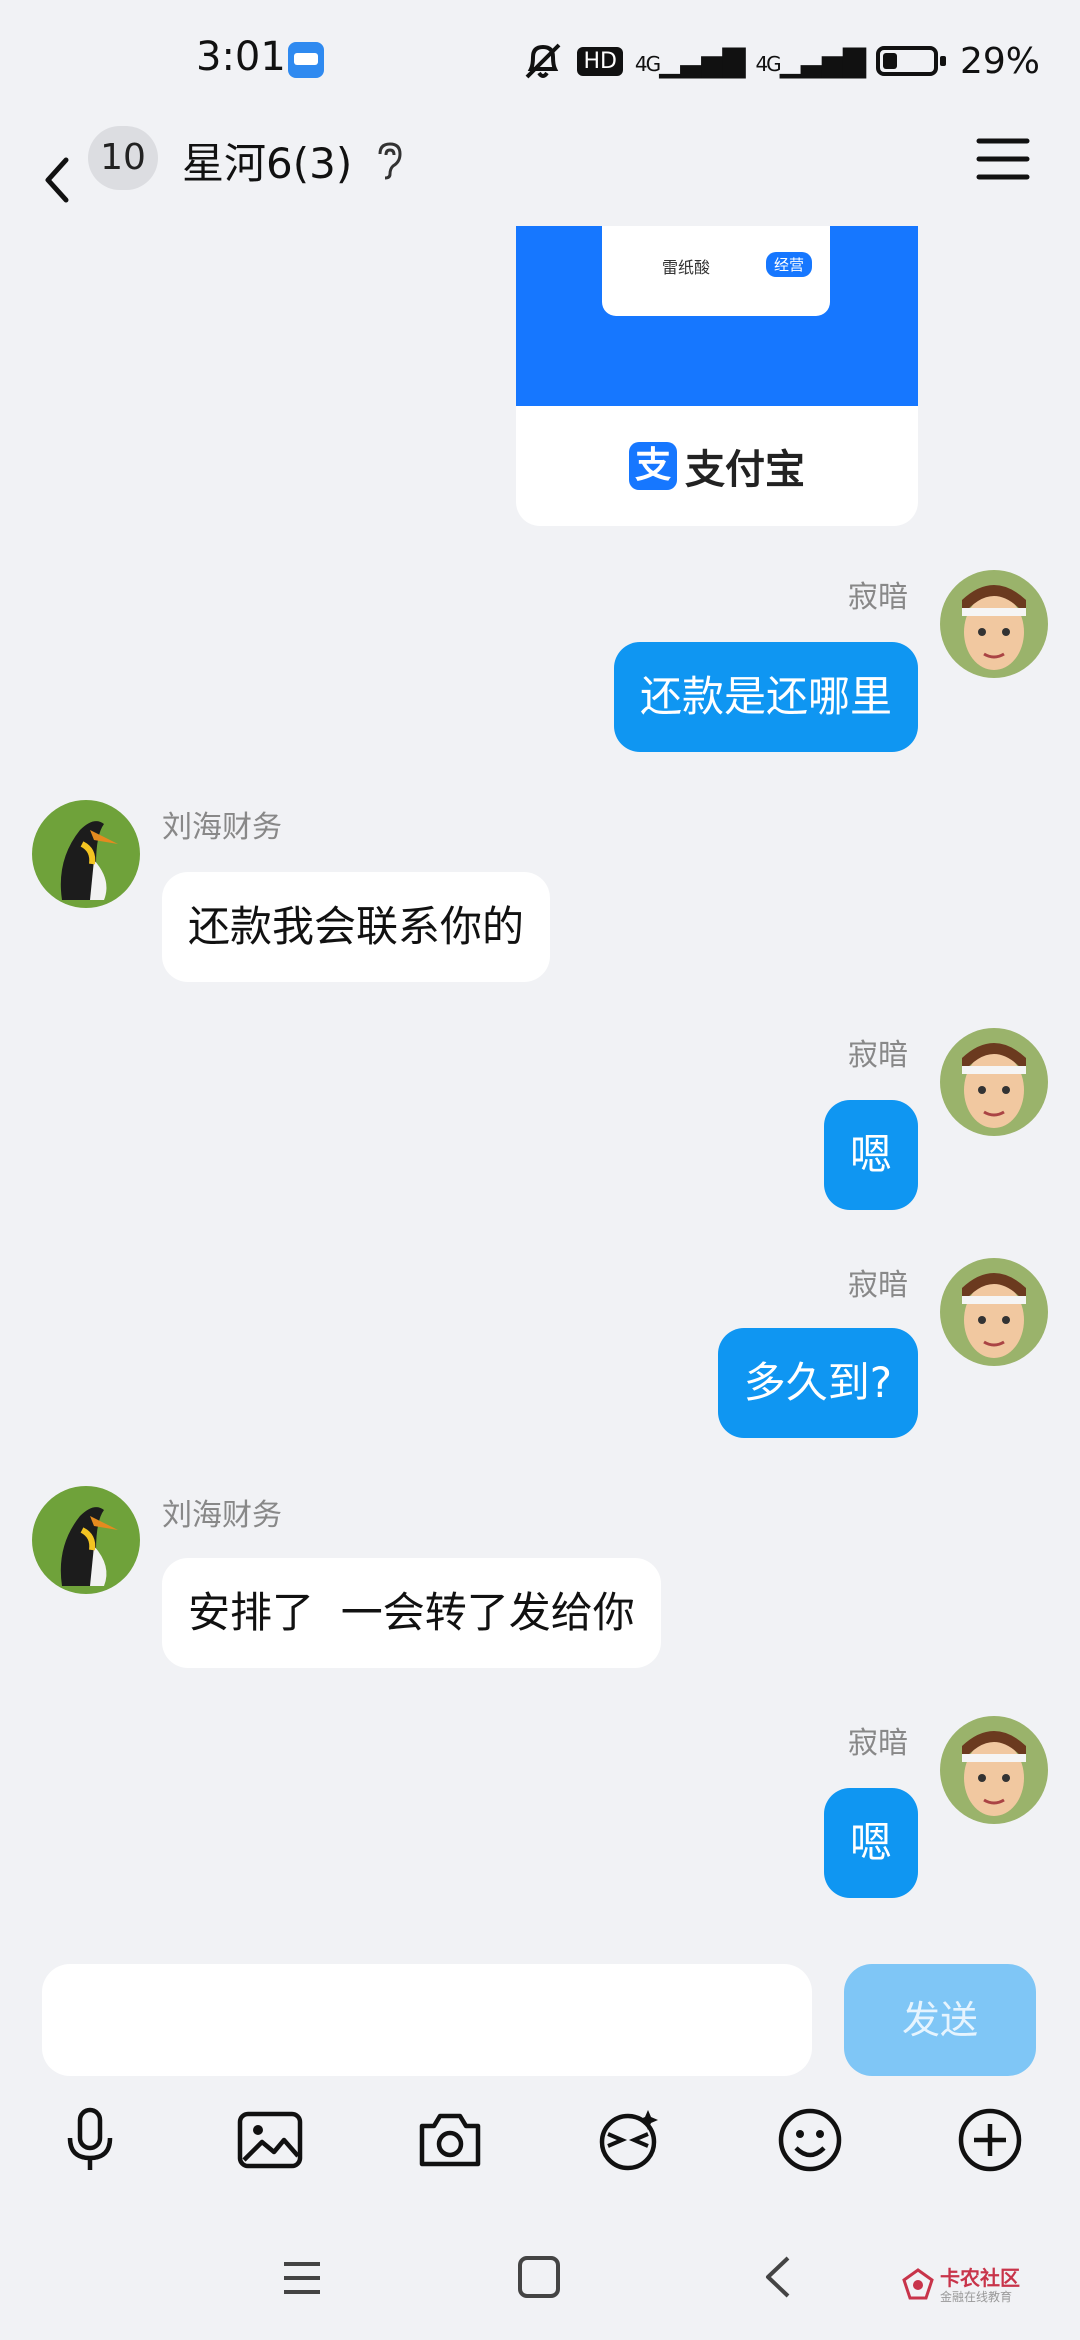 This screenshot has width=1080, height=2340. I want to click on watermark: 卡农社区 金融在线教育, so click(980, 2292).